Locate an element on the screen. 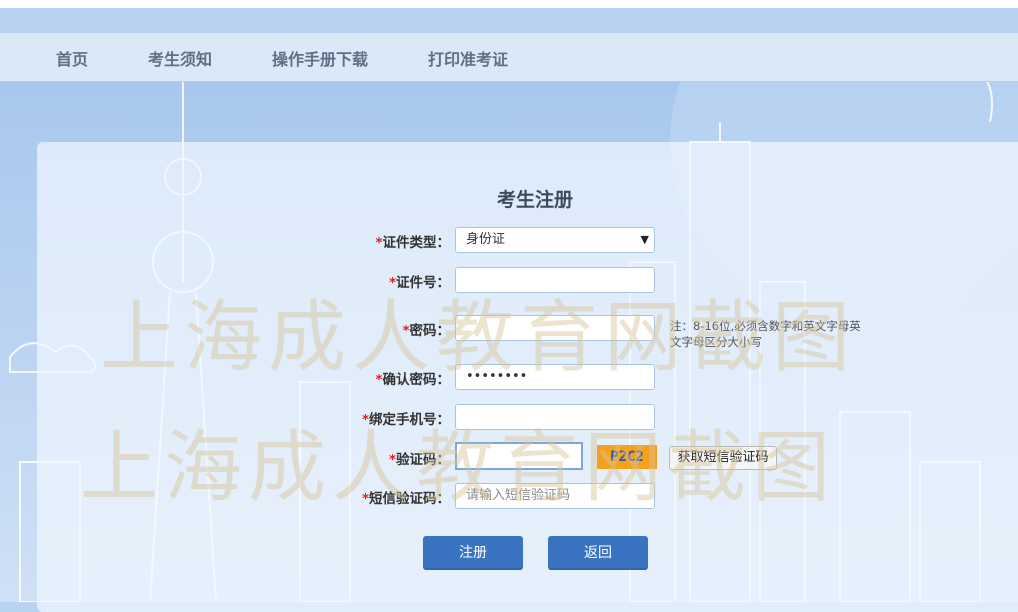  captcha-label-text: 验证码： is located at coordinates (423, 460).